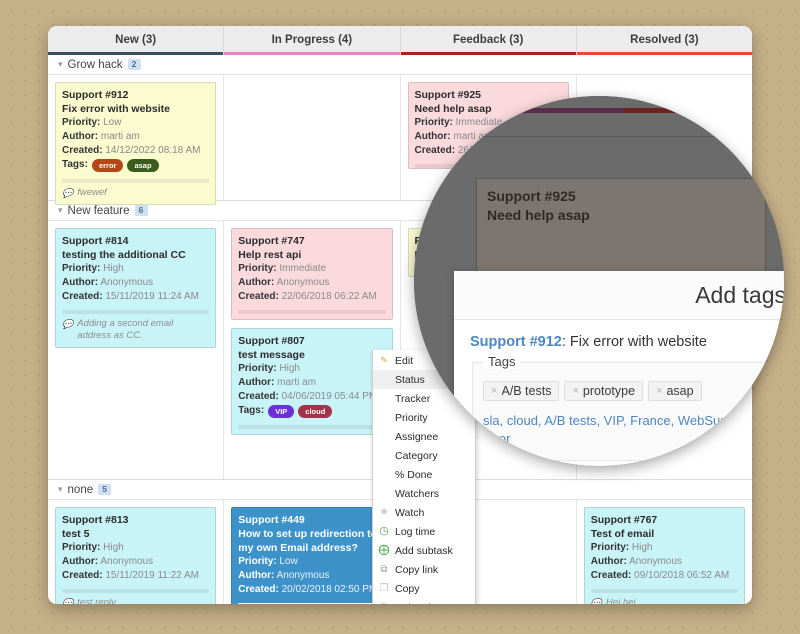 This screenshot has height=634, width=800. What do you see at coordinates (424, 512) in the screenshot?
I see `menu-item-watch: ★ Watch` at bounding box center [424, 512].